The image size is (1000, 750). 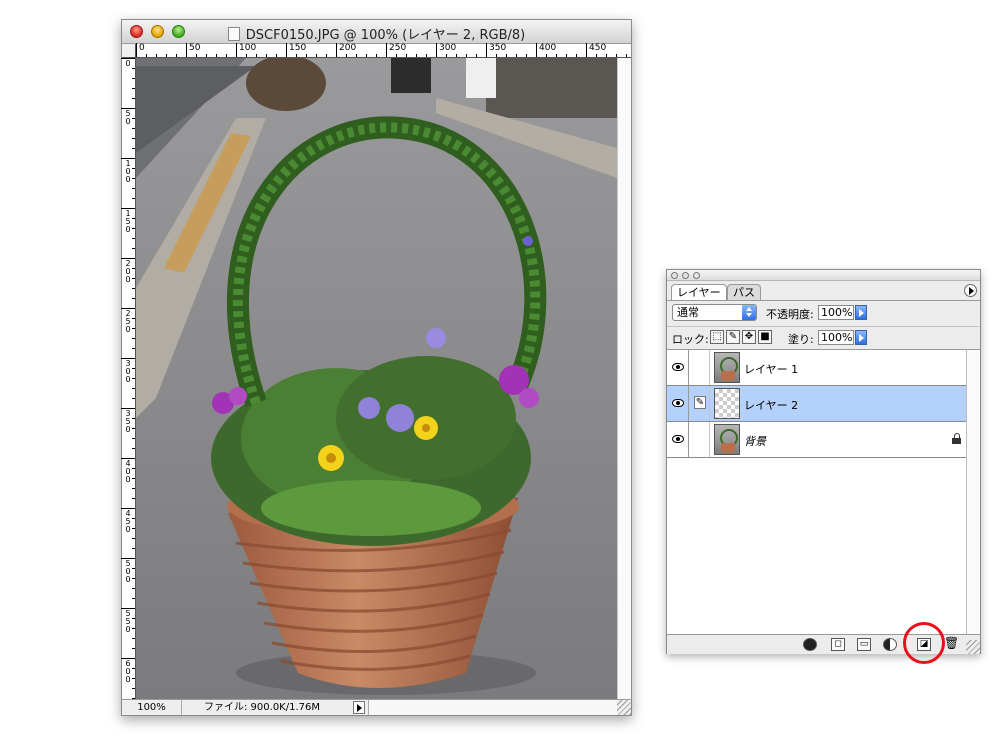 What do you see at coordinates (816, 404) in the screenshot?
I see `layer-row-2: ✎ レイヤー 2` at bounding box center [816, 404].